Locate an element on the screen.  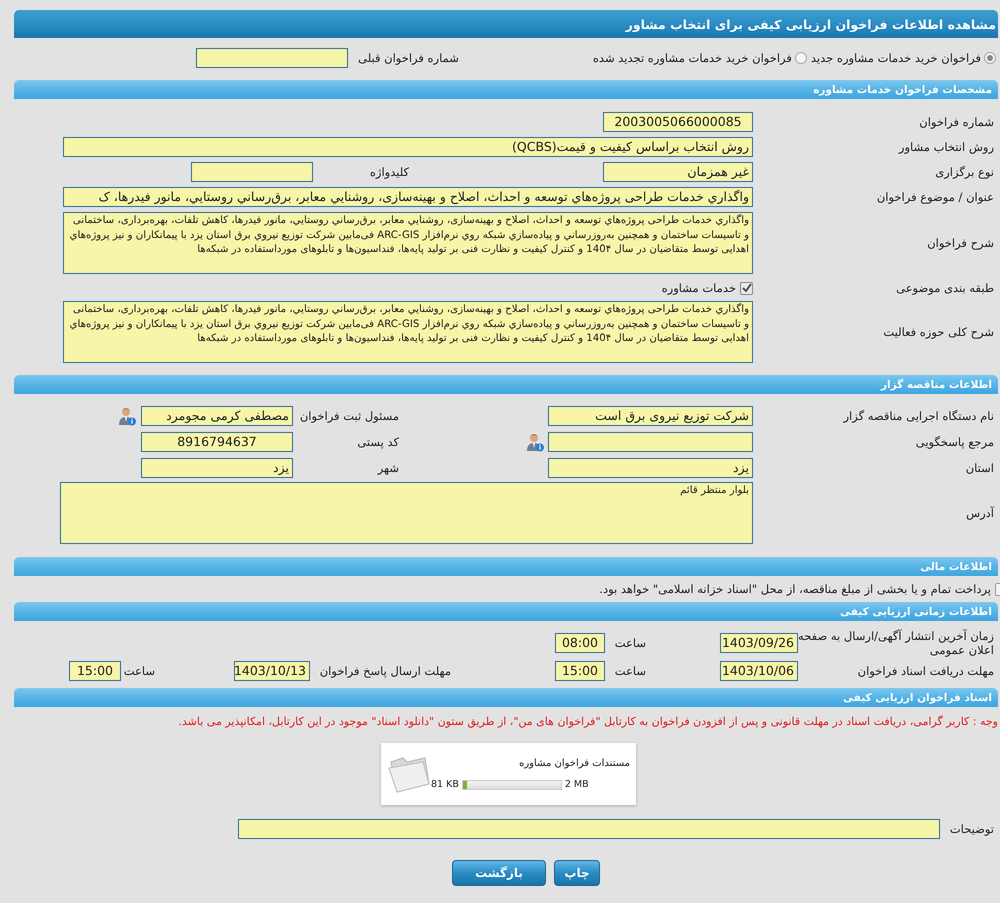
input-field: 1403/10/06 is located at coordinates (759, 671).